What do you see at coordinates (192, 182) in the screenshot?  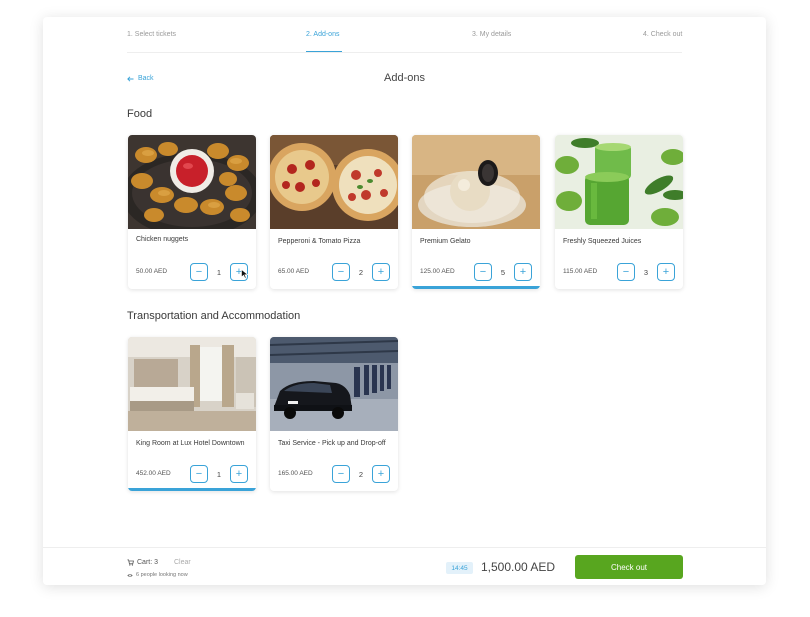 I see `chicken-nuggets-image` at bounding box center [192, 182].